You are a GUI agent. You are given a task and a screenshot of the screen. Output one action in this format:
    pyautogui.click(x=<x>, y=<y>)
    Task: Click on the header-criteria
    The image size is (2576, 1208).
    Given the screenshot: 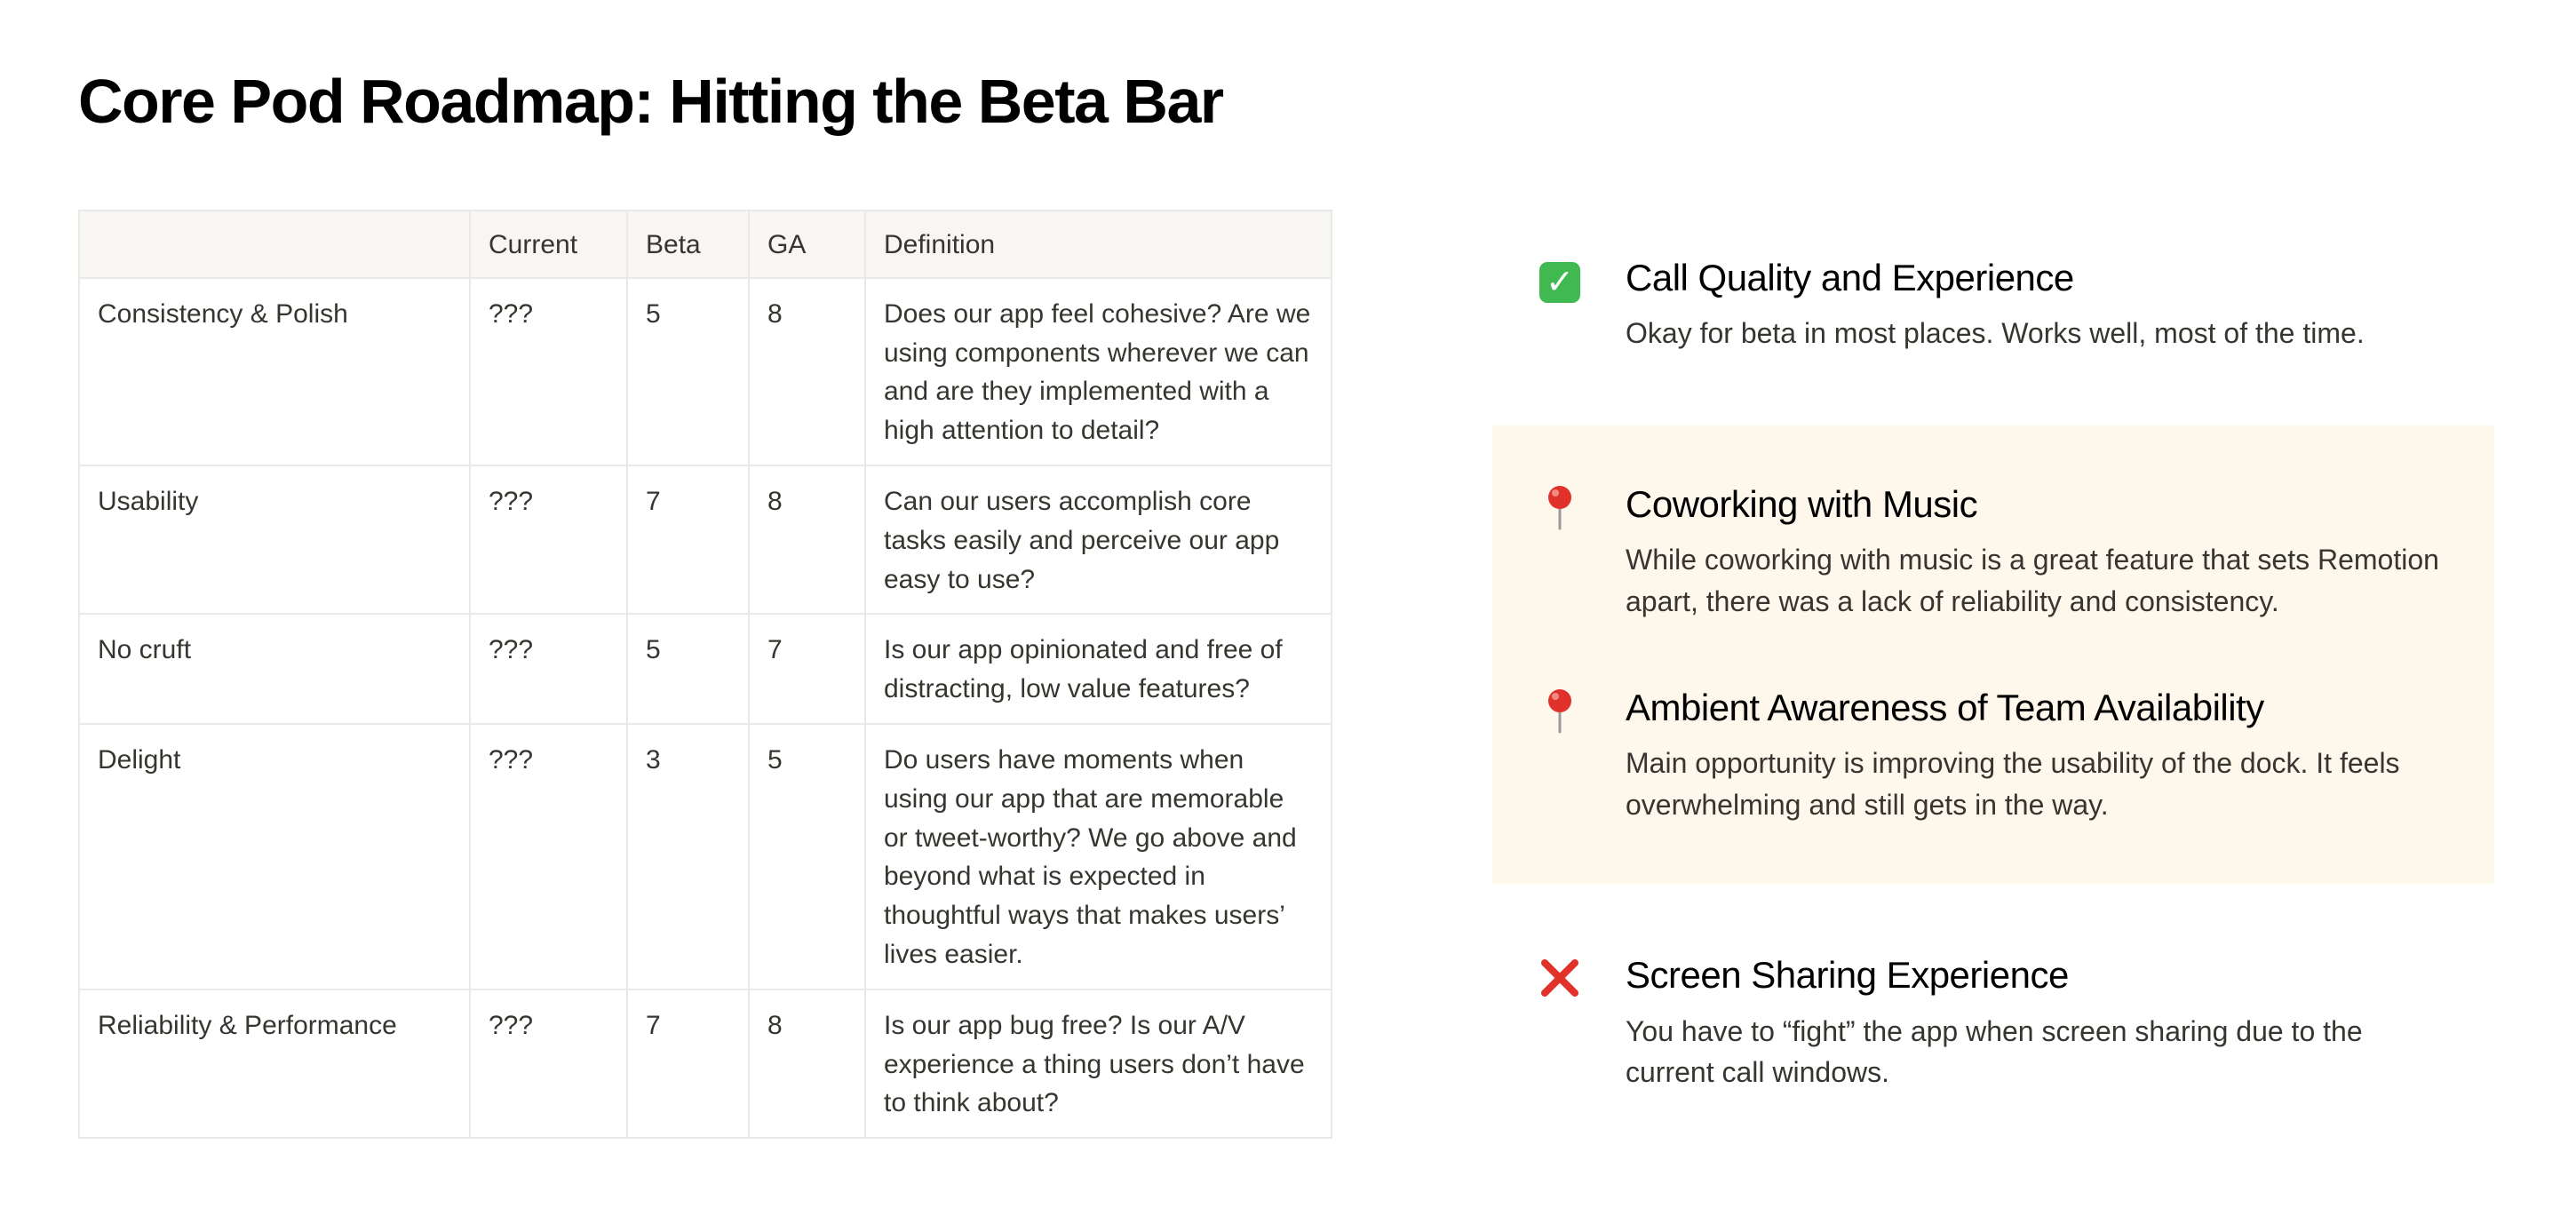 What is the action you would take?
    pyautogui.click(x=274, y=244)
    